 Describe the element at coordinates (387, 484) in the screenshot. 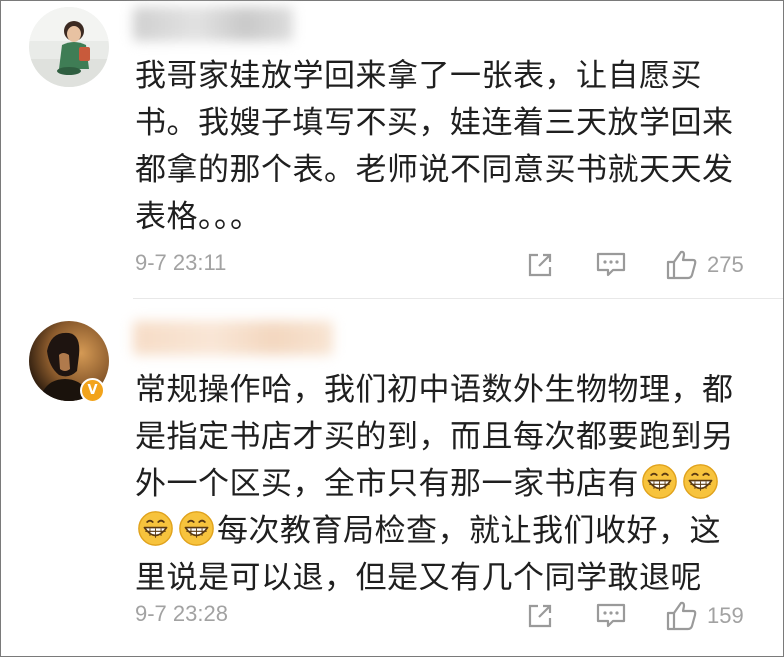

I see `comment-text-line: 外一个区买，全市只有那一家书店有` at that location.